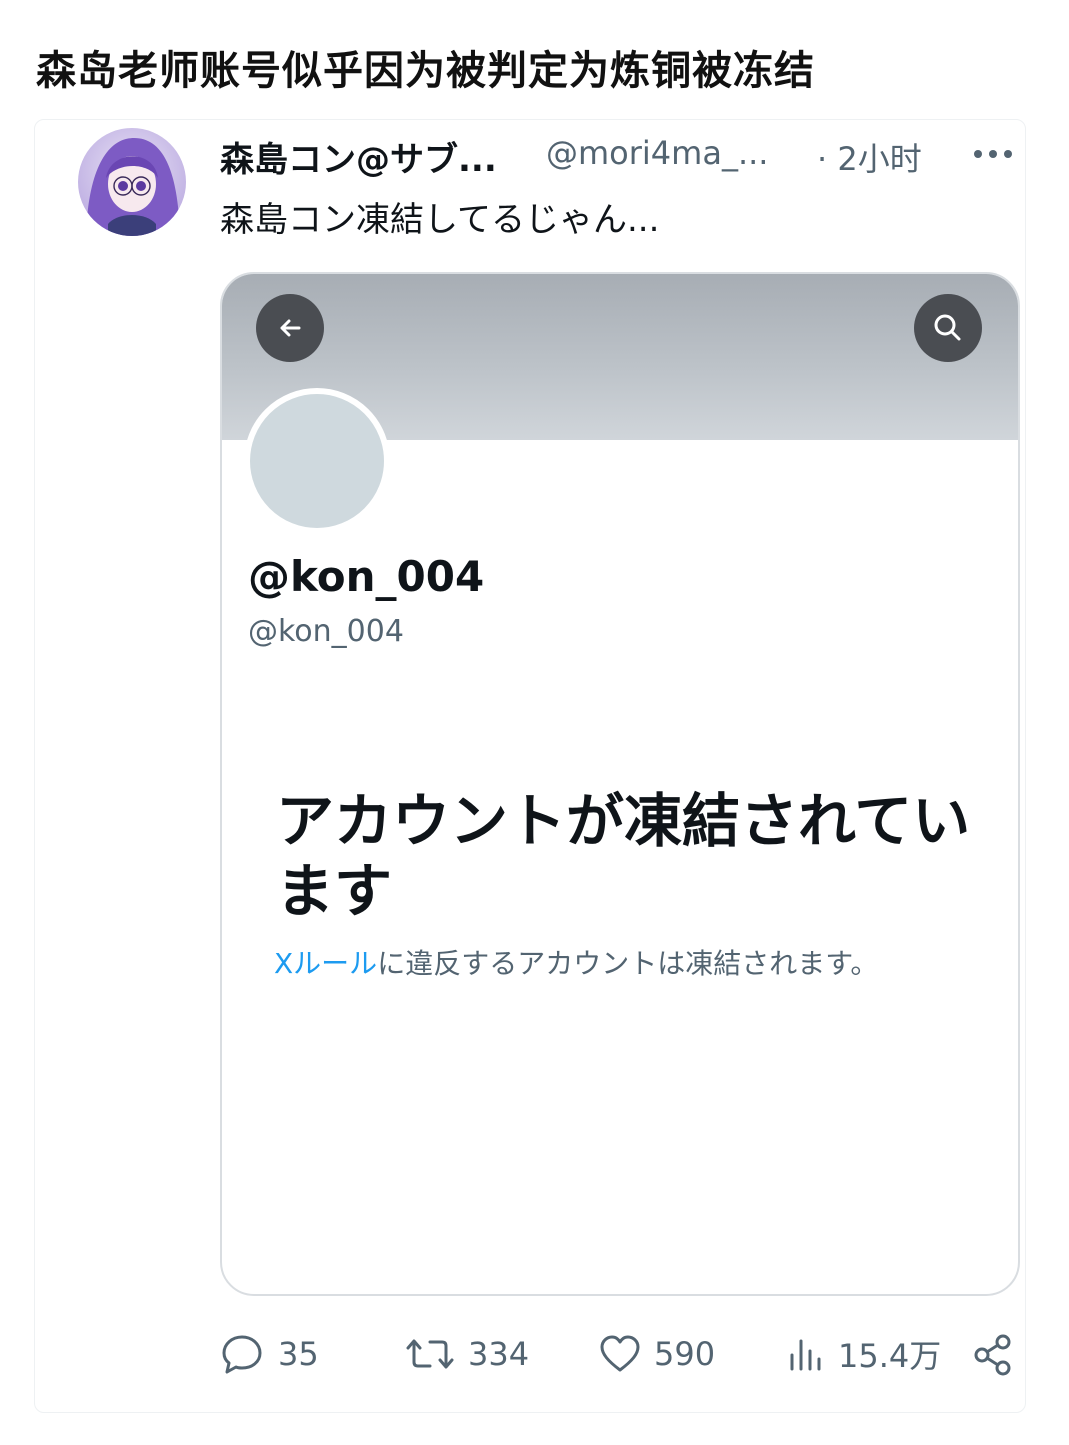 The image size is (1069, 1445). What do you see at coordinates (685, 1354) in the screenshot?
I see `like-count: 590` at bounding box center [685, 1354].